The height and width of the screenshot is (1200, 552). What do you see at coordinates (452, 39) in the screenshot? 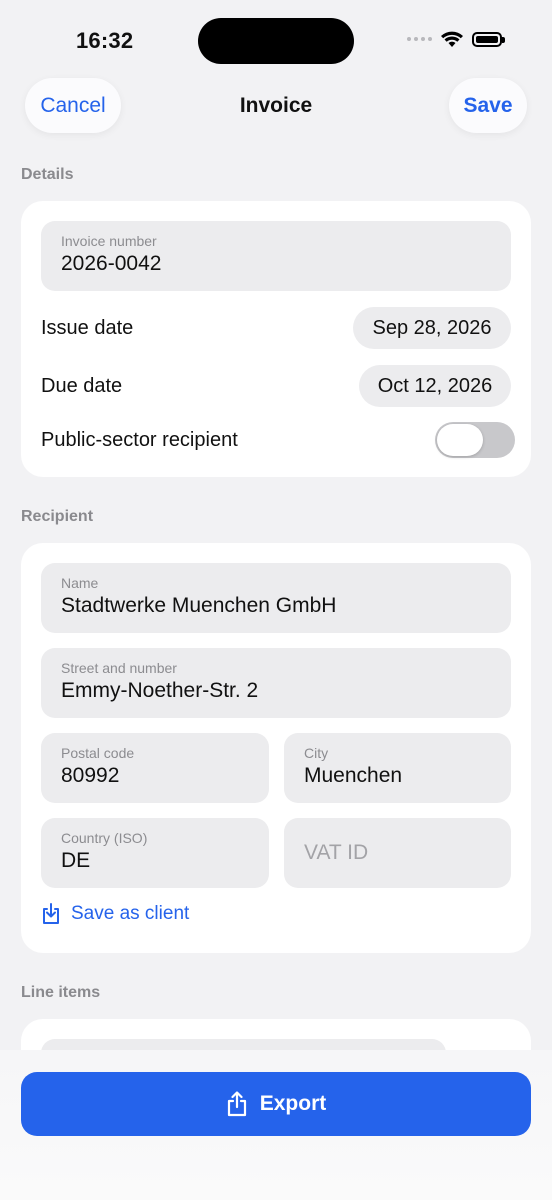
I see `wifi-icon` at bounding box center [452, 39].